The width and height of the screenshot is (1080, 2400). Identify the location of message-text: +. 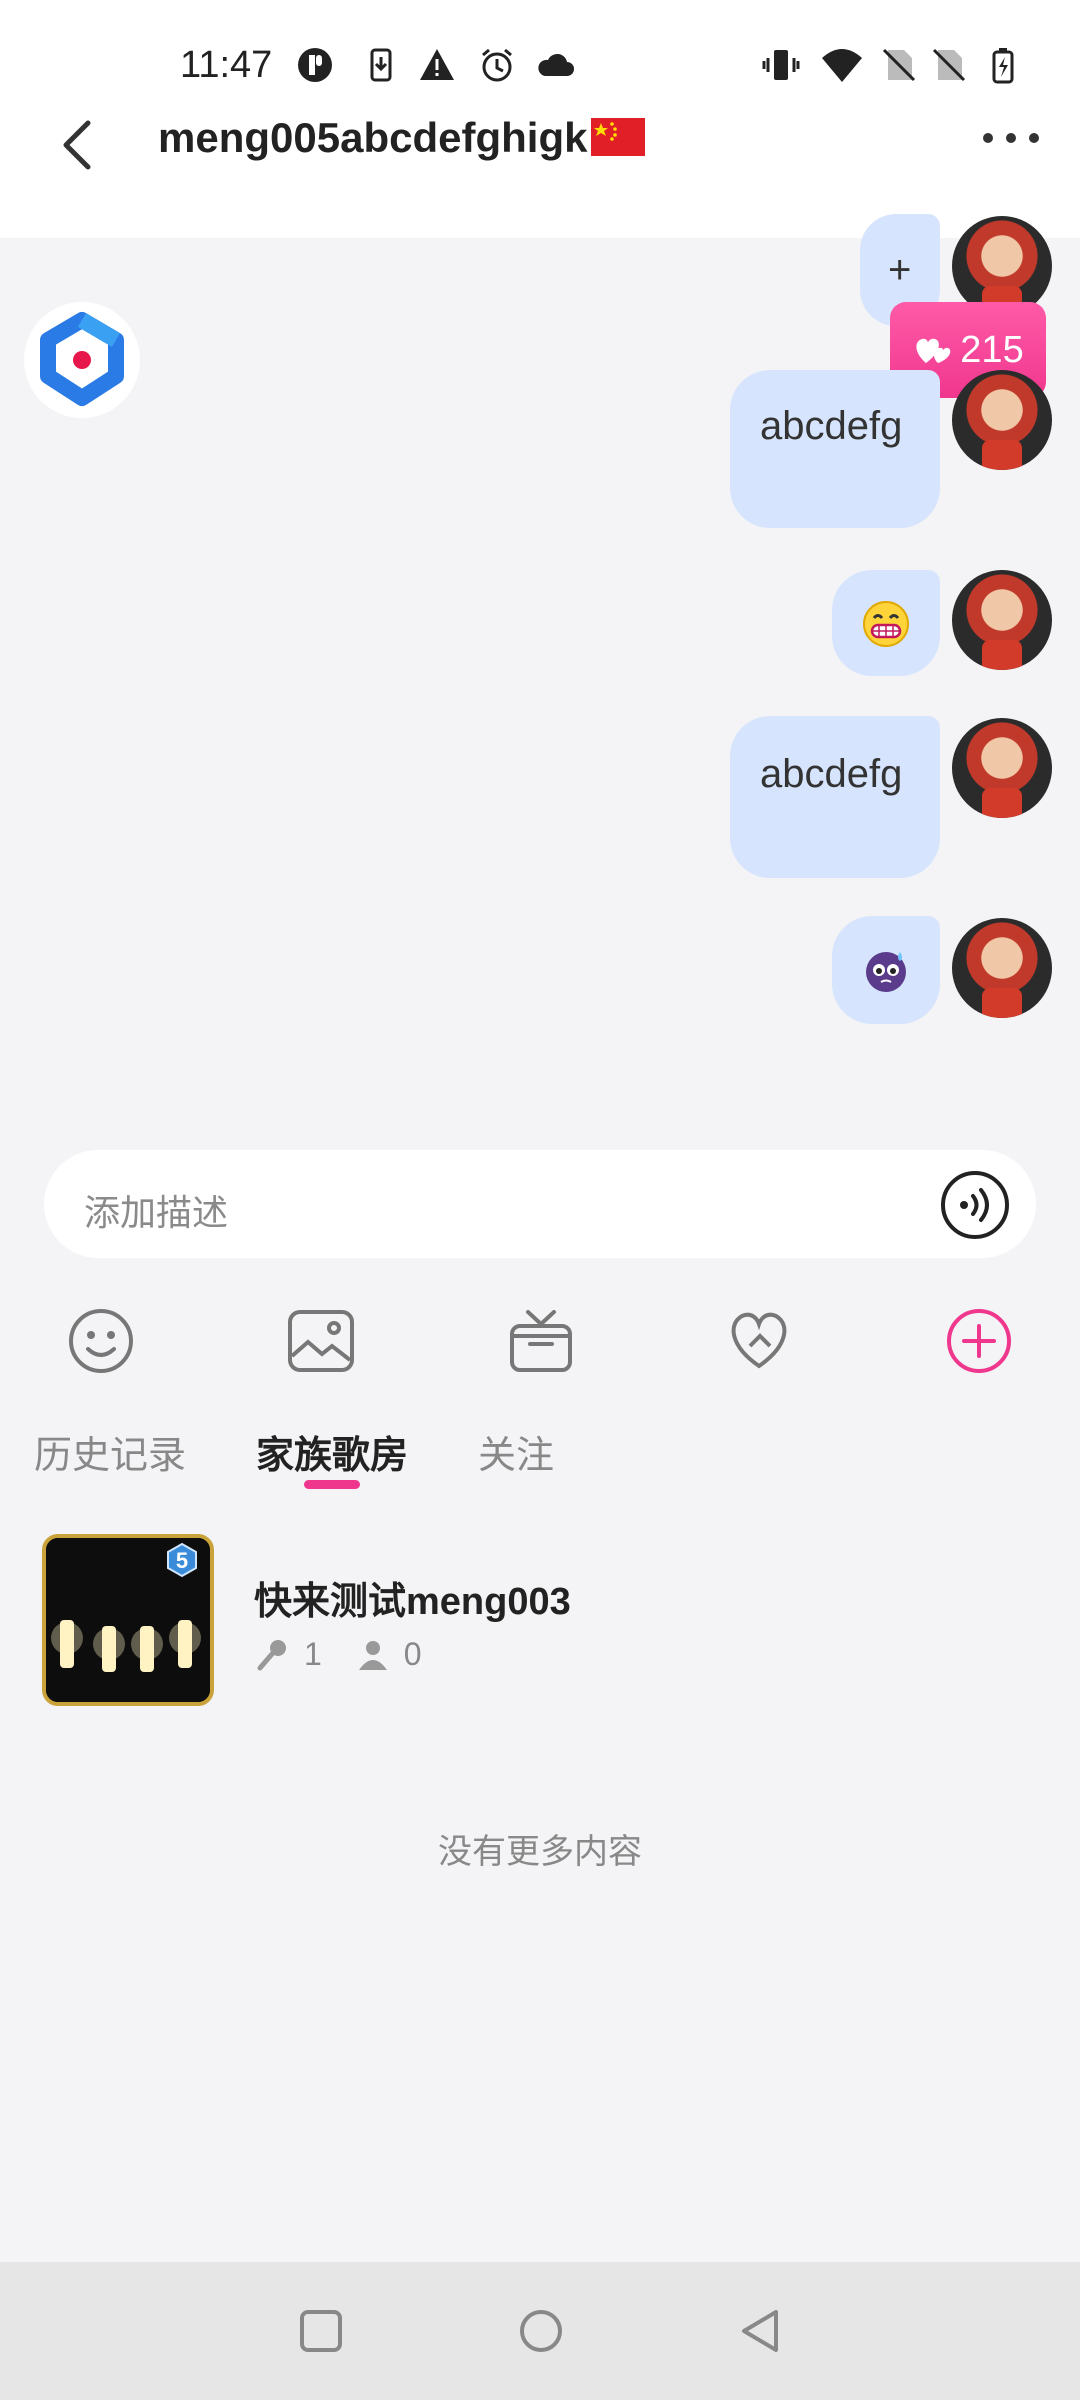
(900, 270).